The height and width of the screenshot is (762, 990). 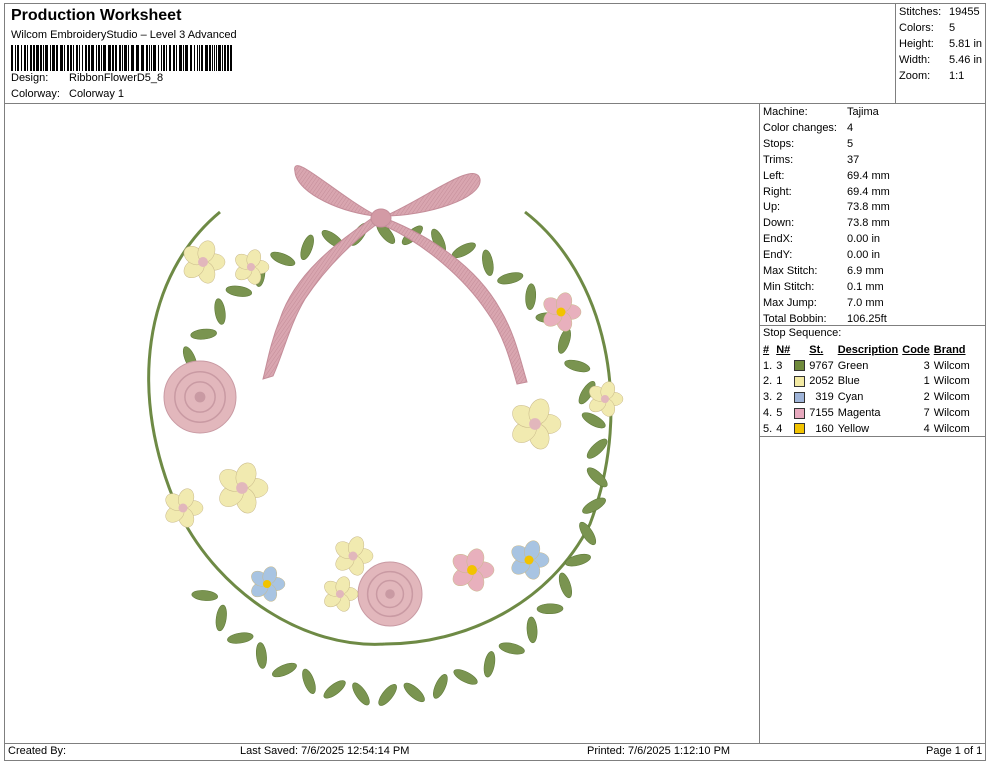 What do you see at coordinates (915, 76) in the screenshot?
I see `stat-label: Zoom:` at bounding box center [915, 76].